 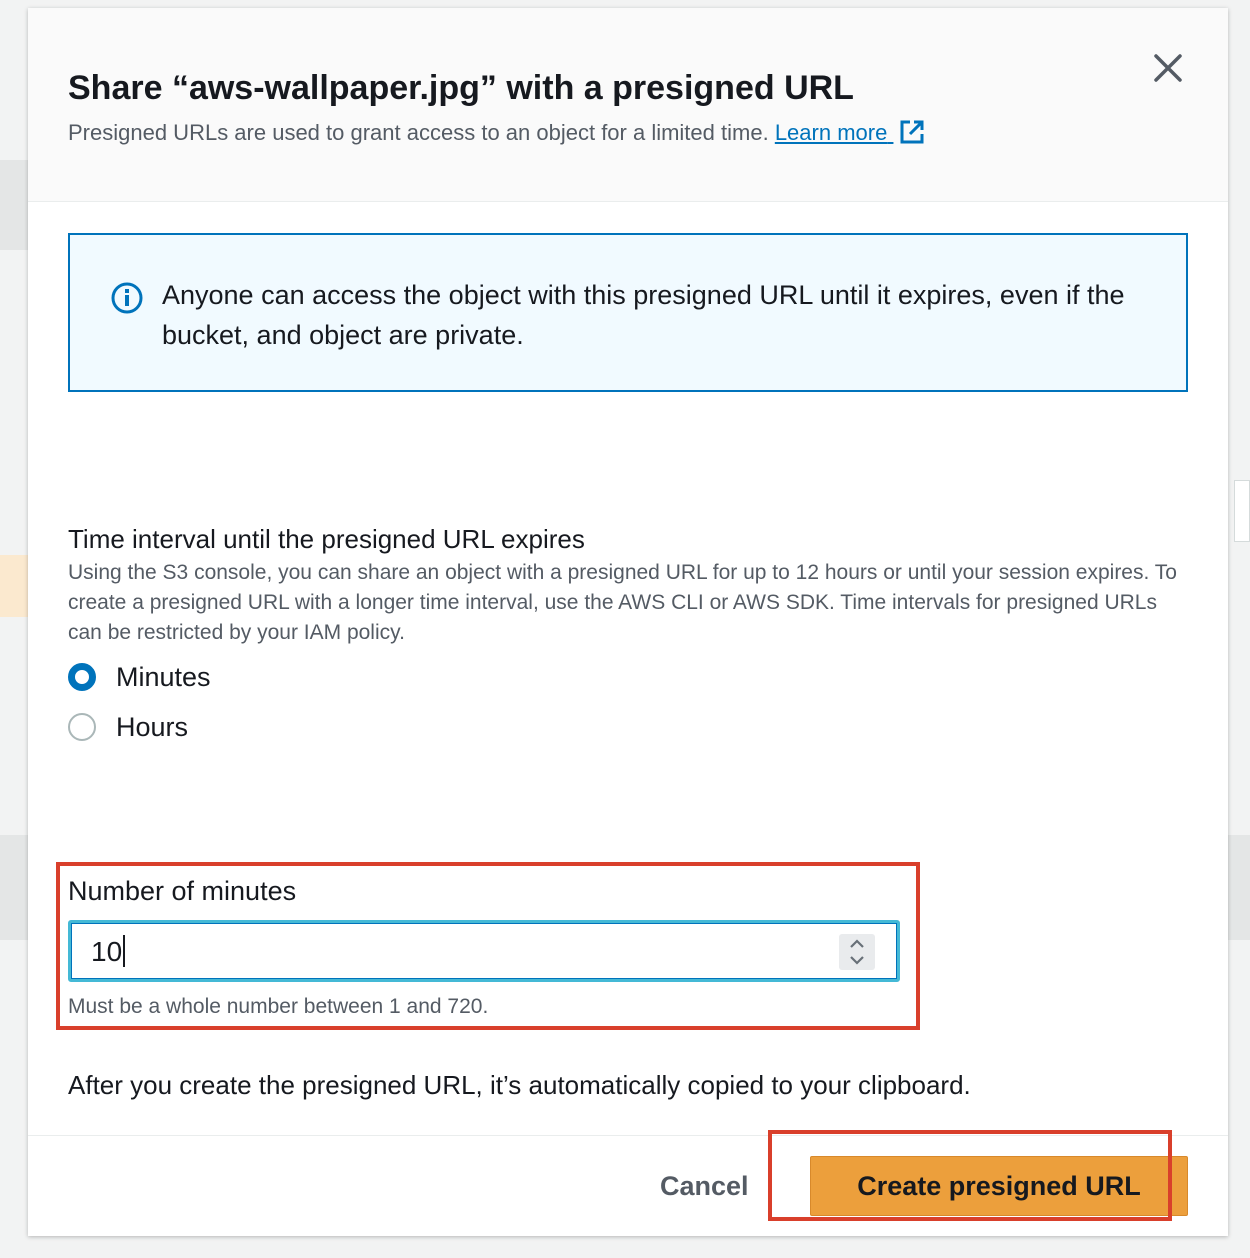 I want to click on dialog-footer: Cancel Create presigned URL, so click(x=628, y=1185).